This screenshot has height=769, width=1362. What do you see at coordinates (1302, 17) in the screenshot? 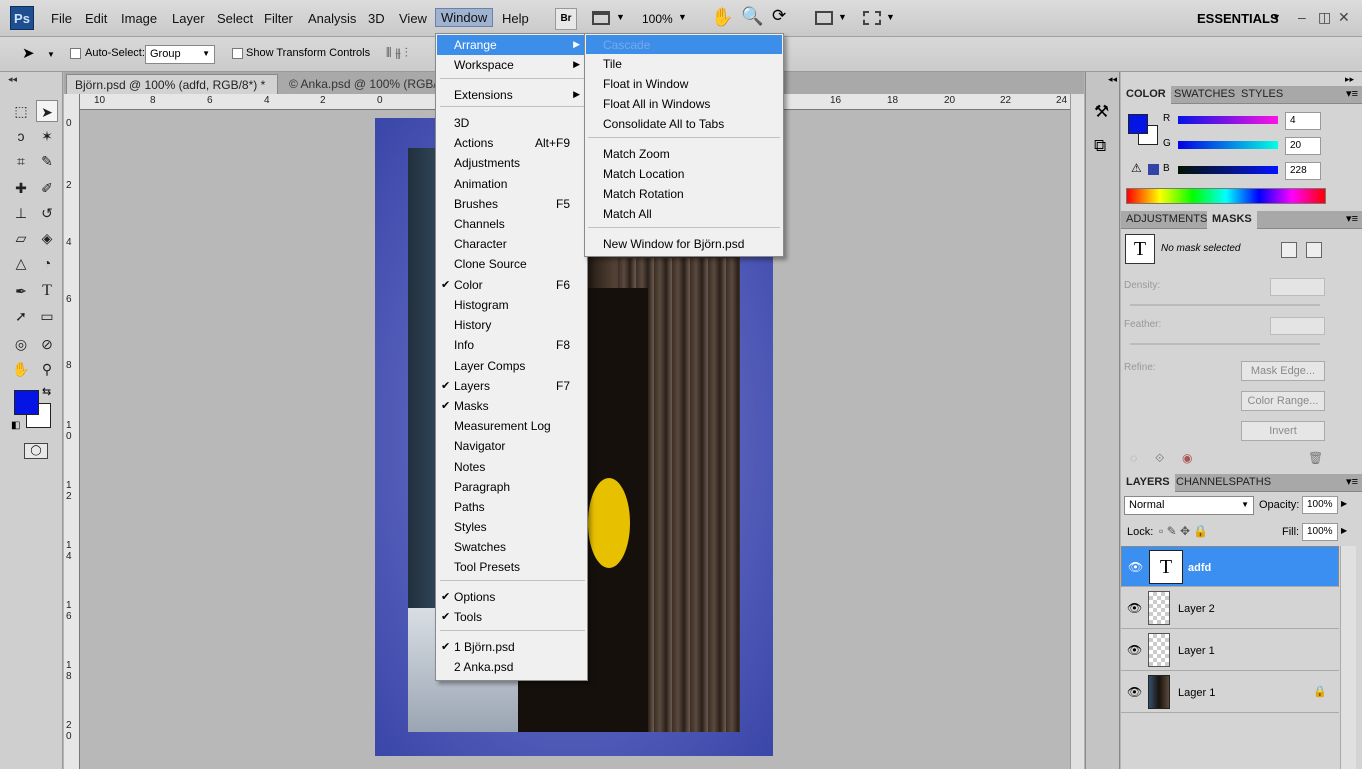
I see `minimize-button: –` at bounding box center [1302, 17].